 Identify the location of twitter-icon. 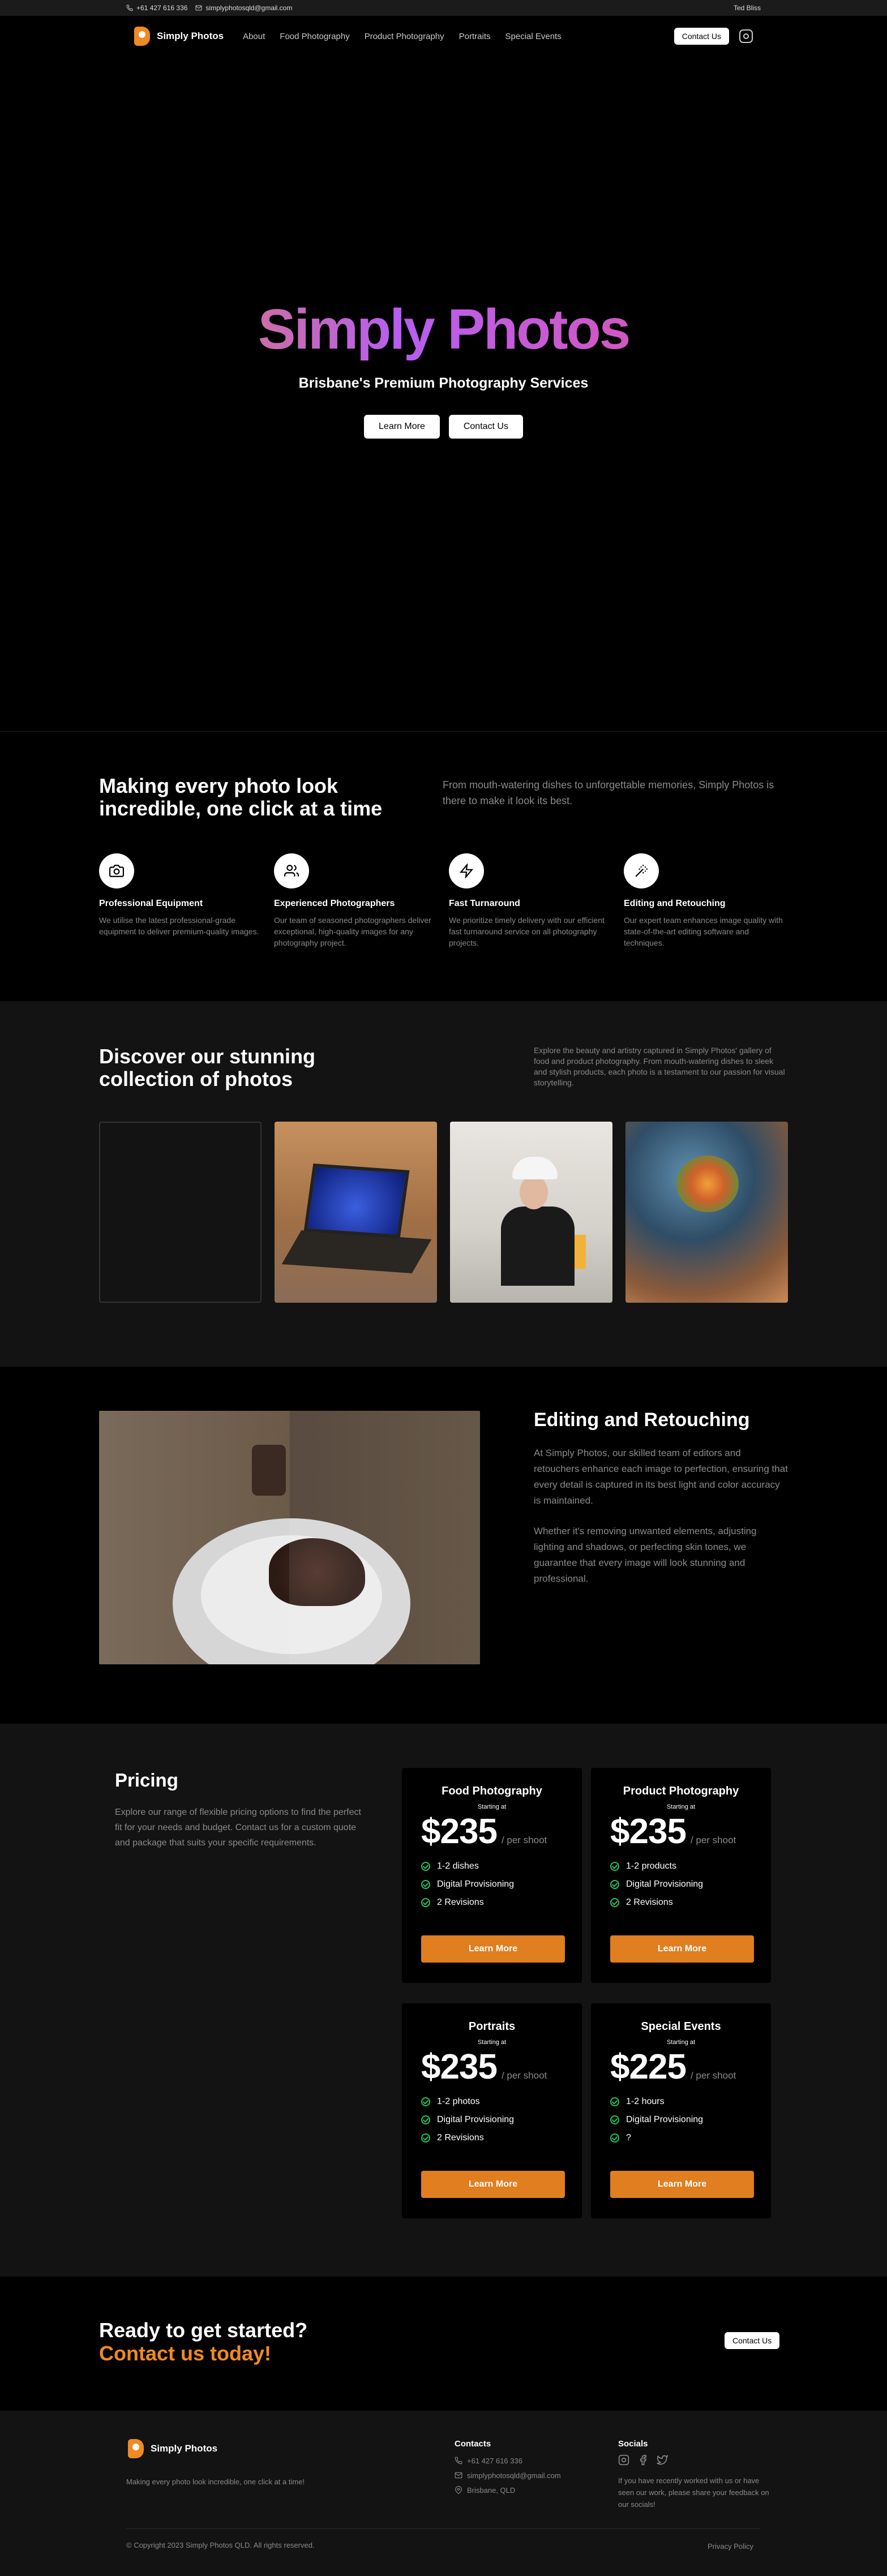
(663, 2460).